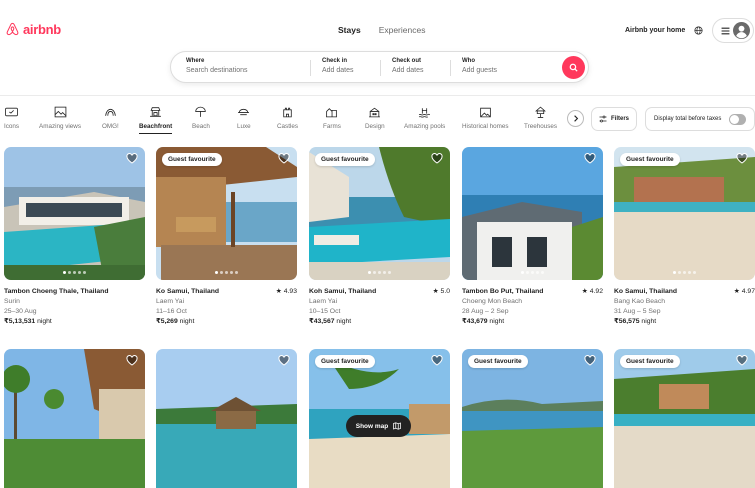 Image resolution: width=755 pixels, height=488 pixels. I want to click on category-treehouses: Treehouses, so click(540, 118).